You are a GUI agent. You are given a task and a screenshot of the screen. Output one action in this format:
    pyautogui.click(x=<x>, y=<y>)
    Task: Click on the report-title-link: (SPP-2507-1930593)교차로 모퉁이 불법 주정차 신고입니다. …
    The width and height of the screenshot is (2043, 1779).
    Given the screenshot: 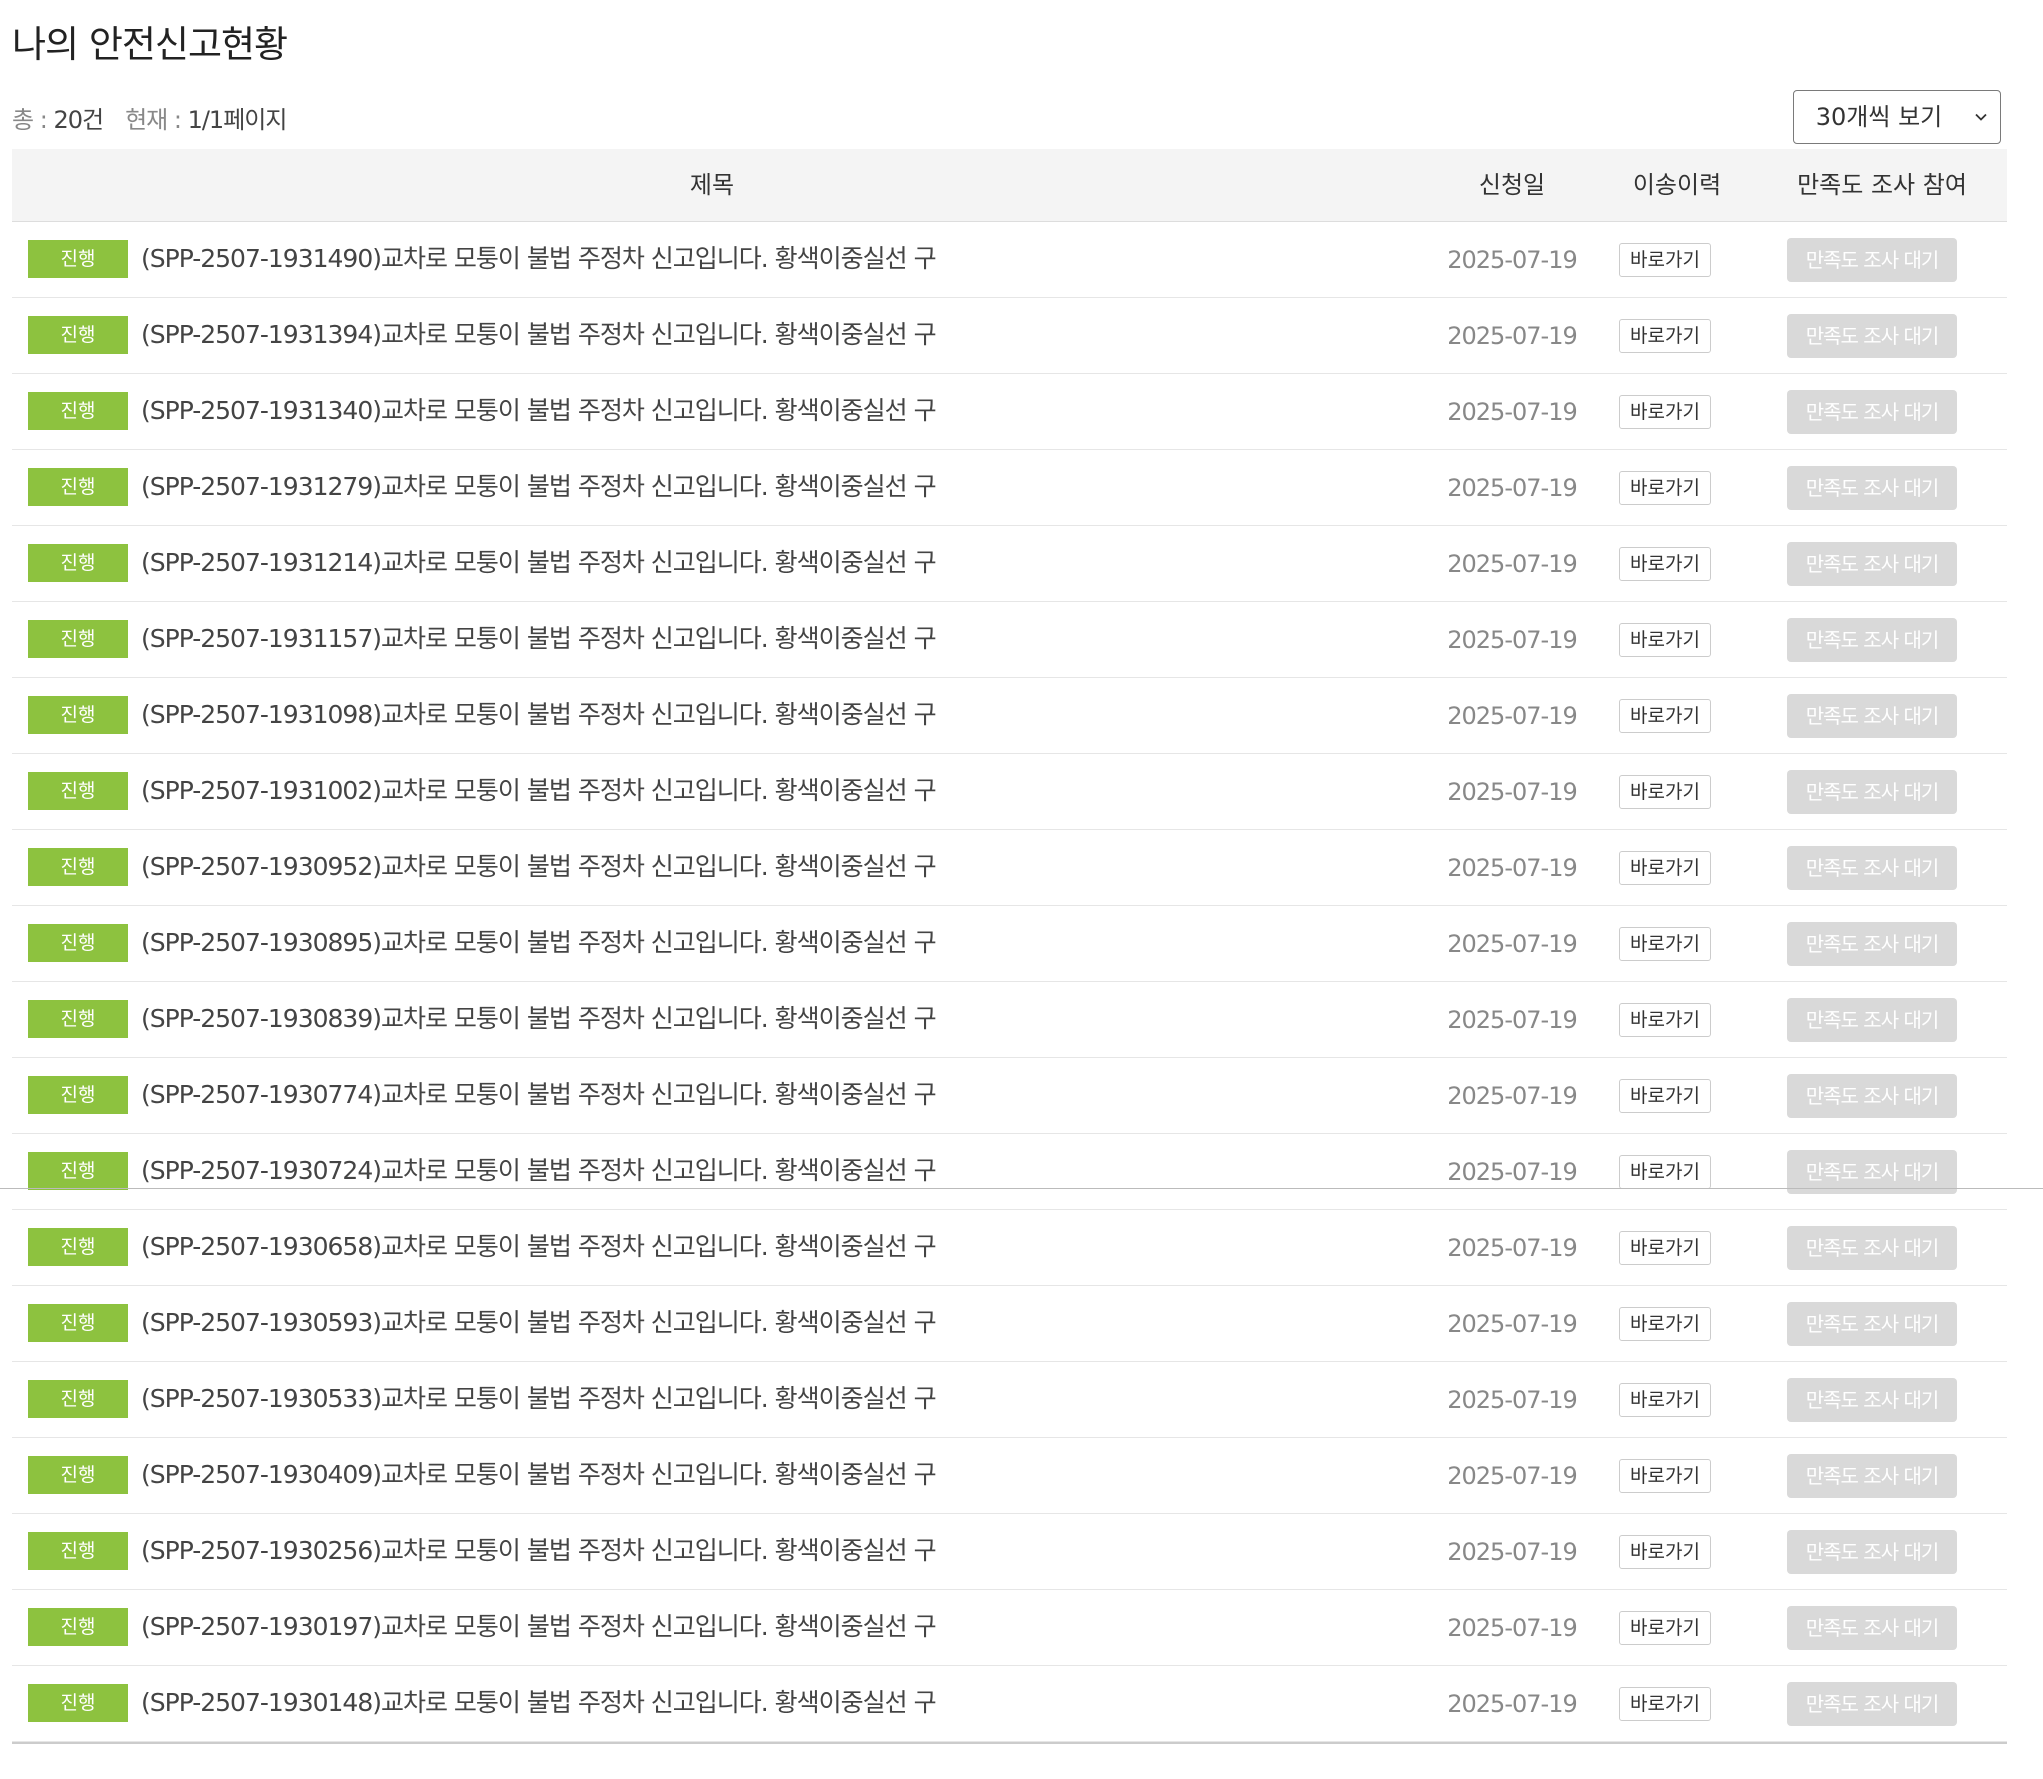 What is the action you would take?
    pyautogui.click(x=539, y=1324)
    